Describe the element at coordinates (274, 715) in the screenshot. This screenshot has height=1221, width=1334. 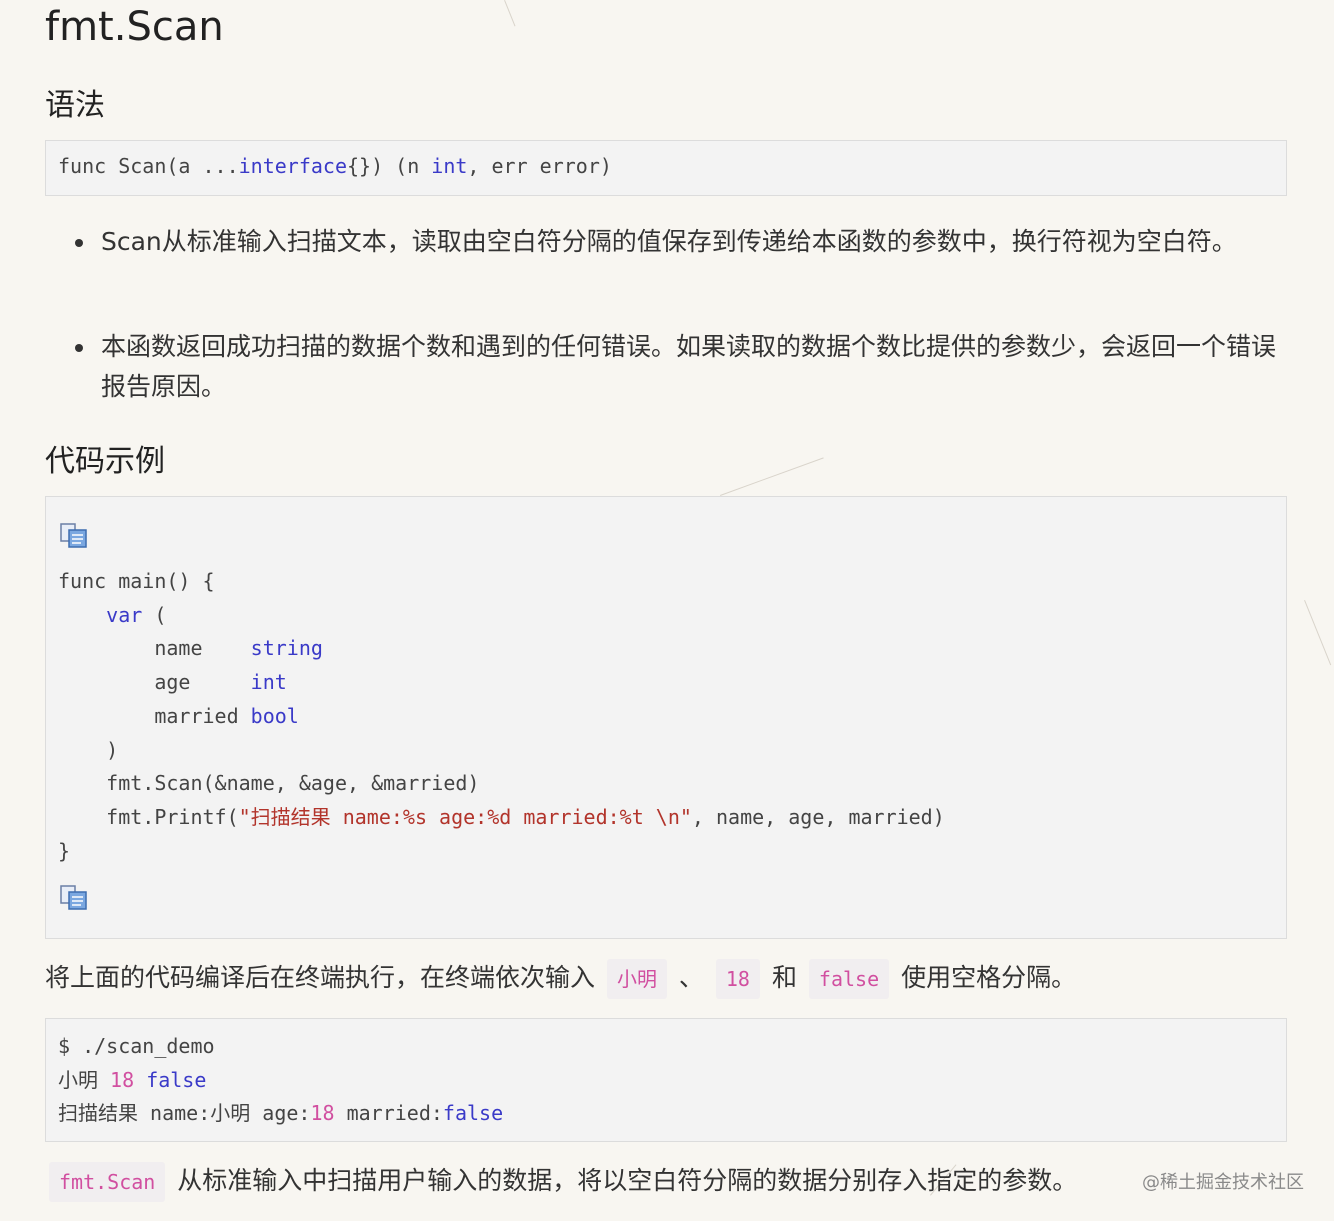
I see `code-type-bool: bool` at that location.